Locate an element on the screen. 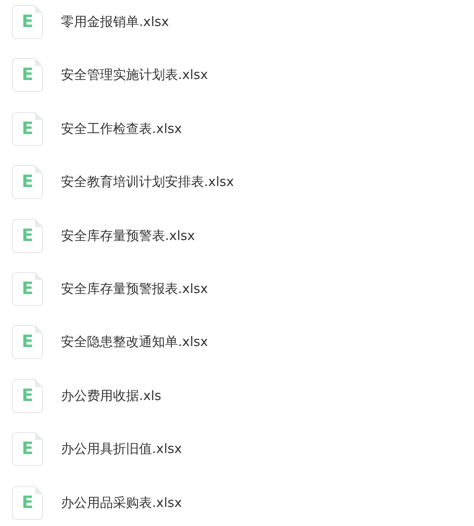 The image size is (474, 526). file-name: 安全隐患整改通知单.xlsx is located at coordinates (134, 342).